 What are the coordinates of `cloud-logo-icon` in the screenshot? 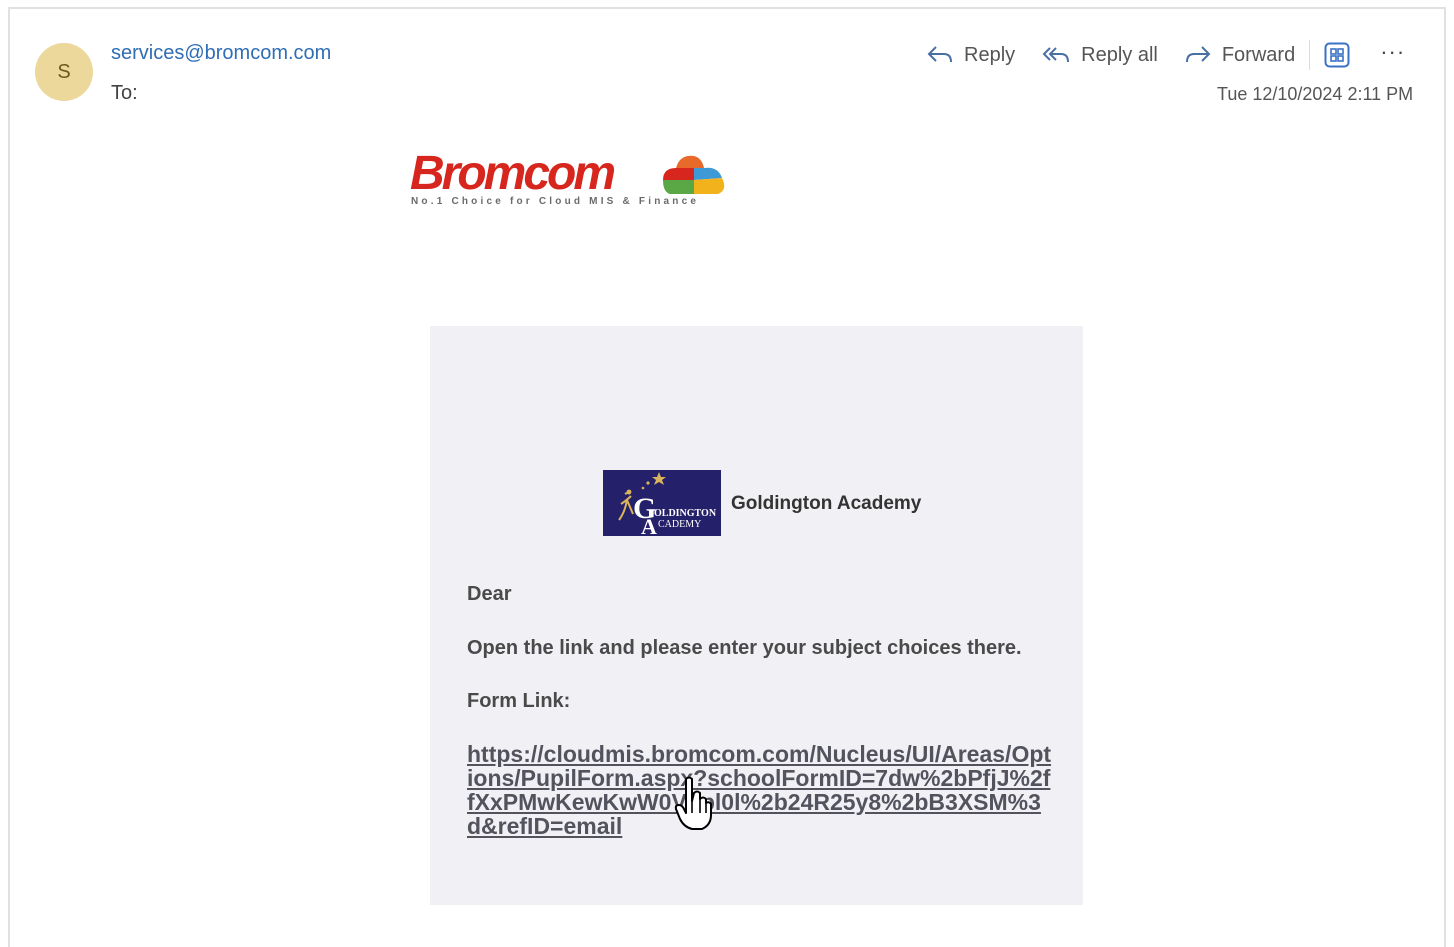 It's located at (694, 174).